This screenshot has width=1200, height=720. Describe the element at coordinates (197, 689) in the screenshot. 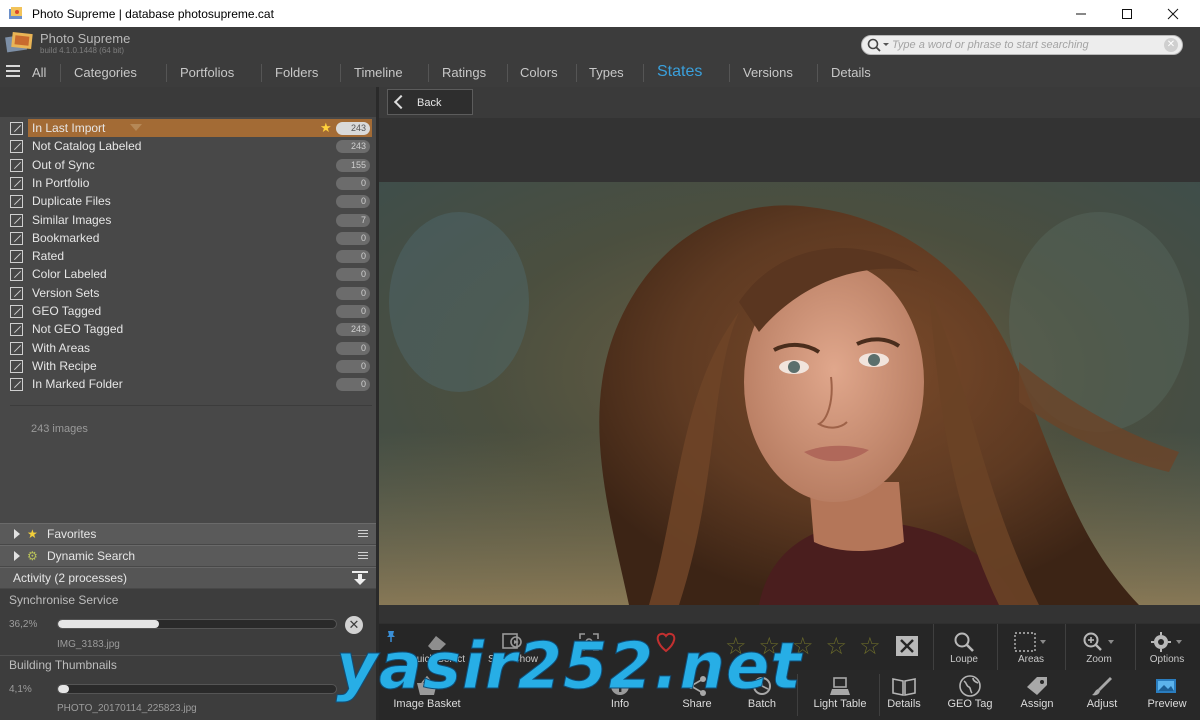

I see `progress-bar` at that location.